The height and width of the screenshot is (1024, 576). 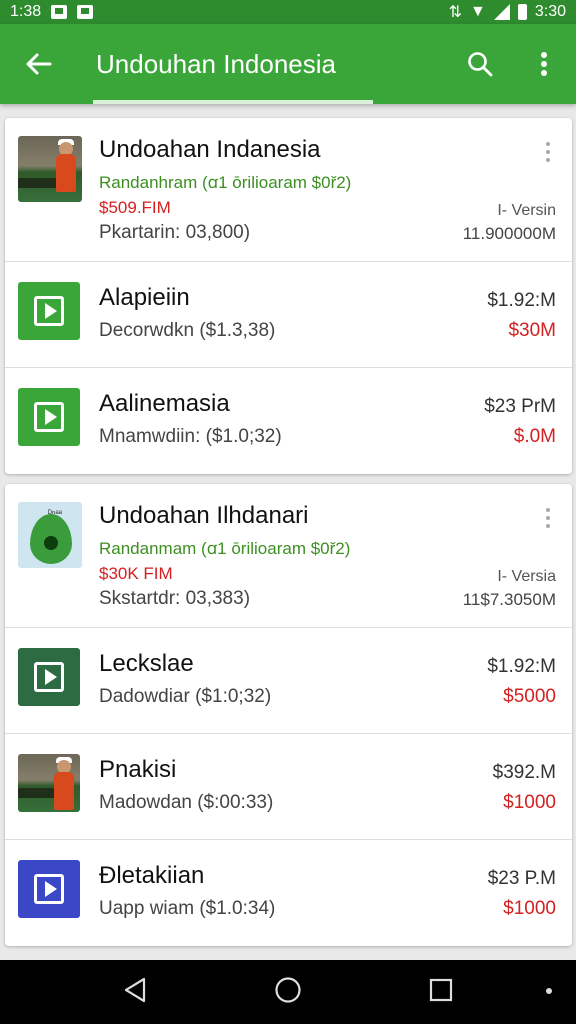 I want to click on item-price: $392.M, so click(x=524, y=772).